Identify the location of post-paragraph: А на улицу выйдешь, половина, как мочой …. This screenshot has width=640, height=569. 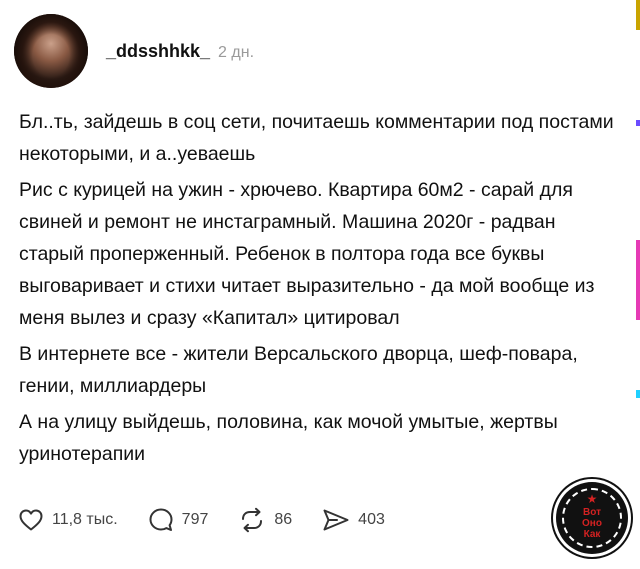
(288, 438).